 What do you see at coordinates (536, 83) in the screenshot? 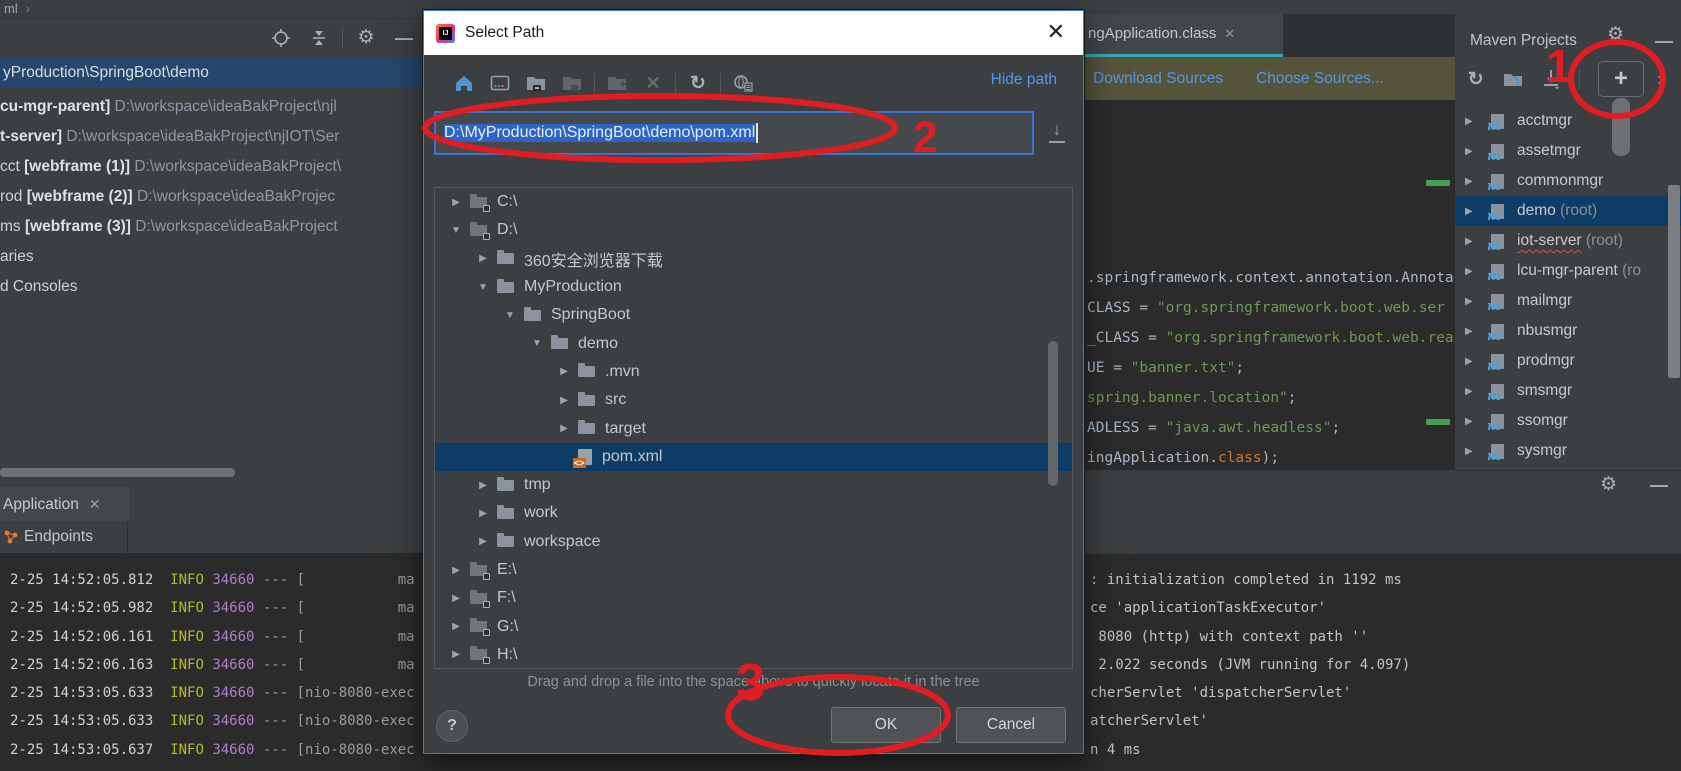
I see `collapse-folder-icon` at bounding box center [536, 83].